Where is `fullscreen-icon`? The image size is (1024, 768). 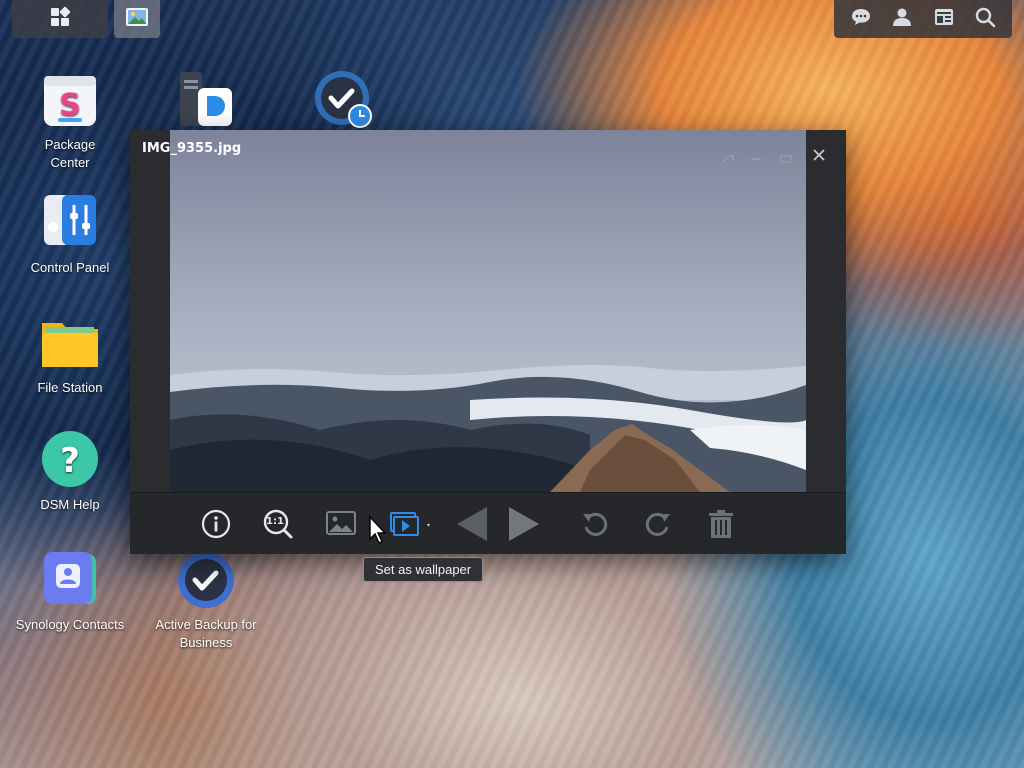
fullscreen-icon is located at coordinates (728, 156).